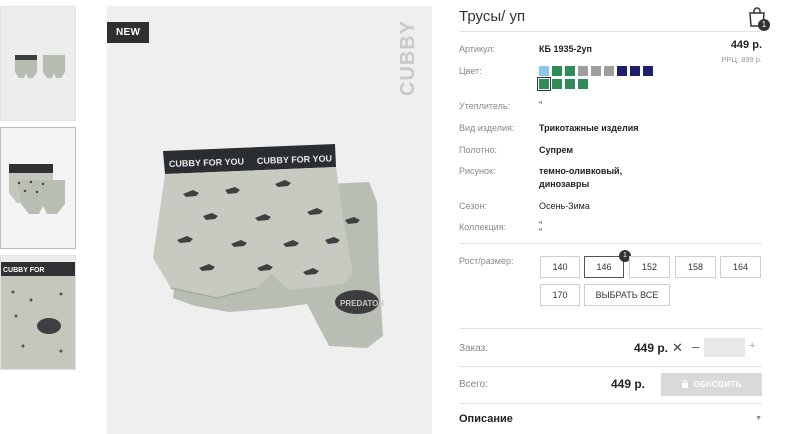  What do you see at coordinates (741, 59) in the screenshot?
I see `product-rrp: РРЦ: 899 р.` at bounding box center [741, 59].